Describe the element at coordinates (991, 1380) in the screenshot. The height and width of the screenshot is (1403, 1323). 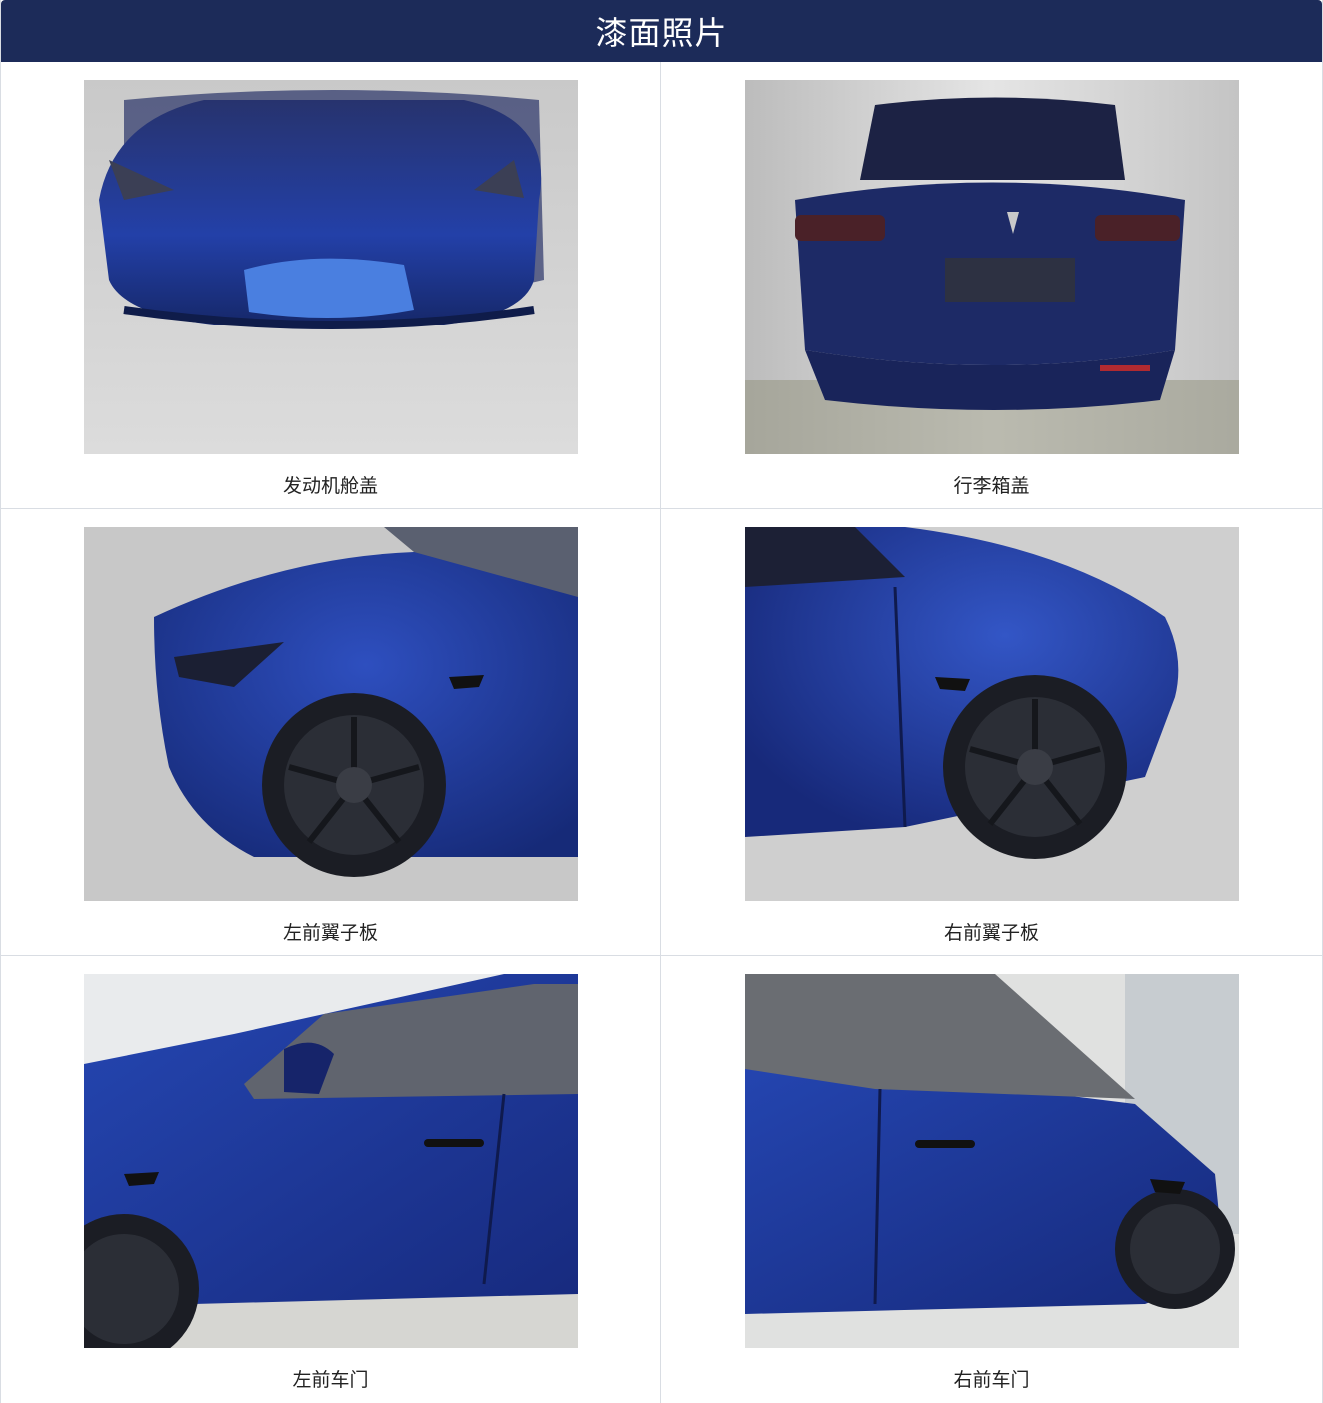
I see `photo-caption: 右前车门` at that location.